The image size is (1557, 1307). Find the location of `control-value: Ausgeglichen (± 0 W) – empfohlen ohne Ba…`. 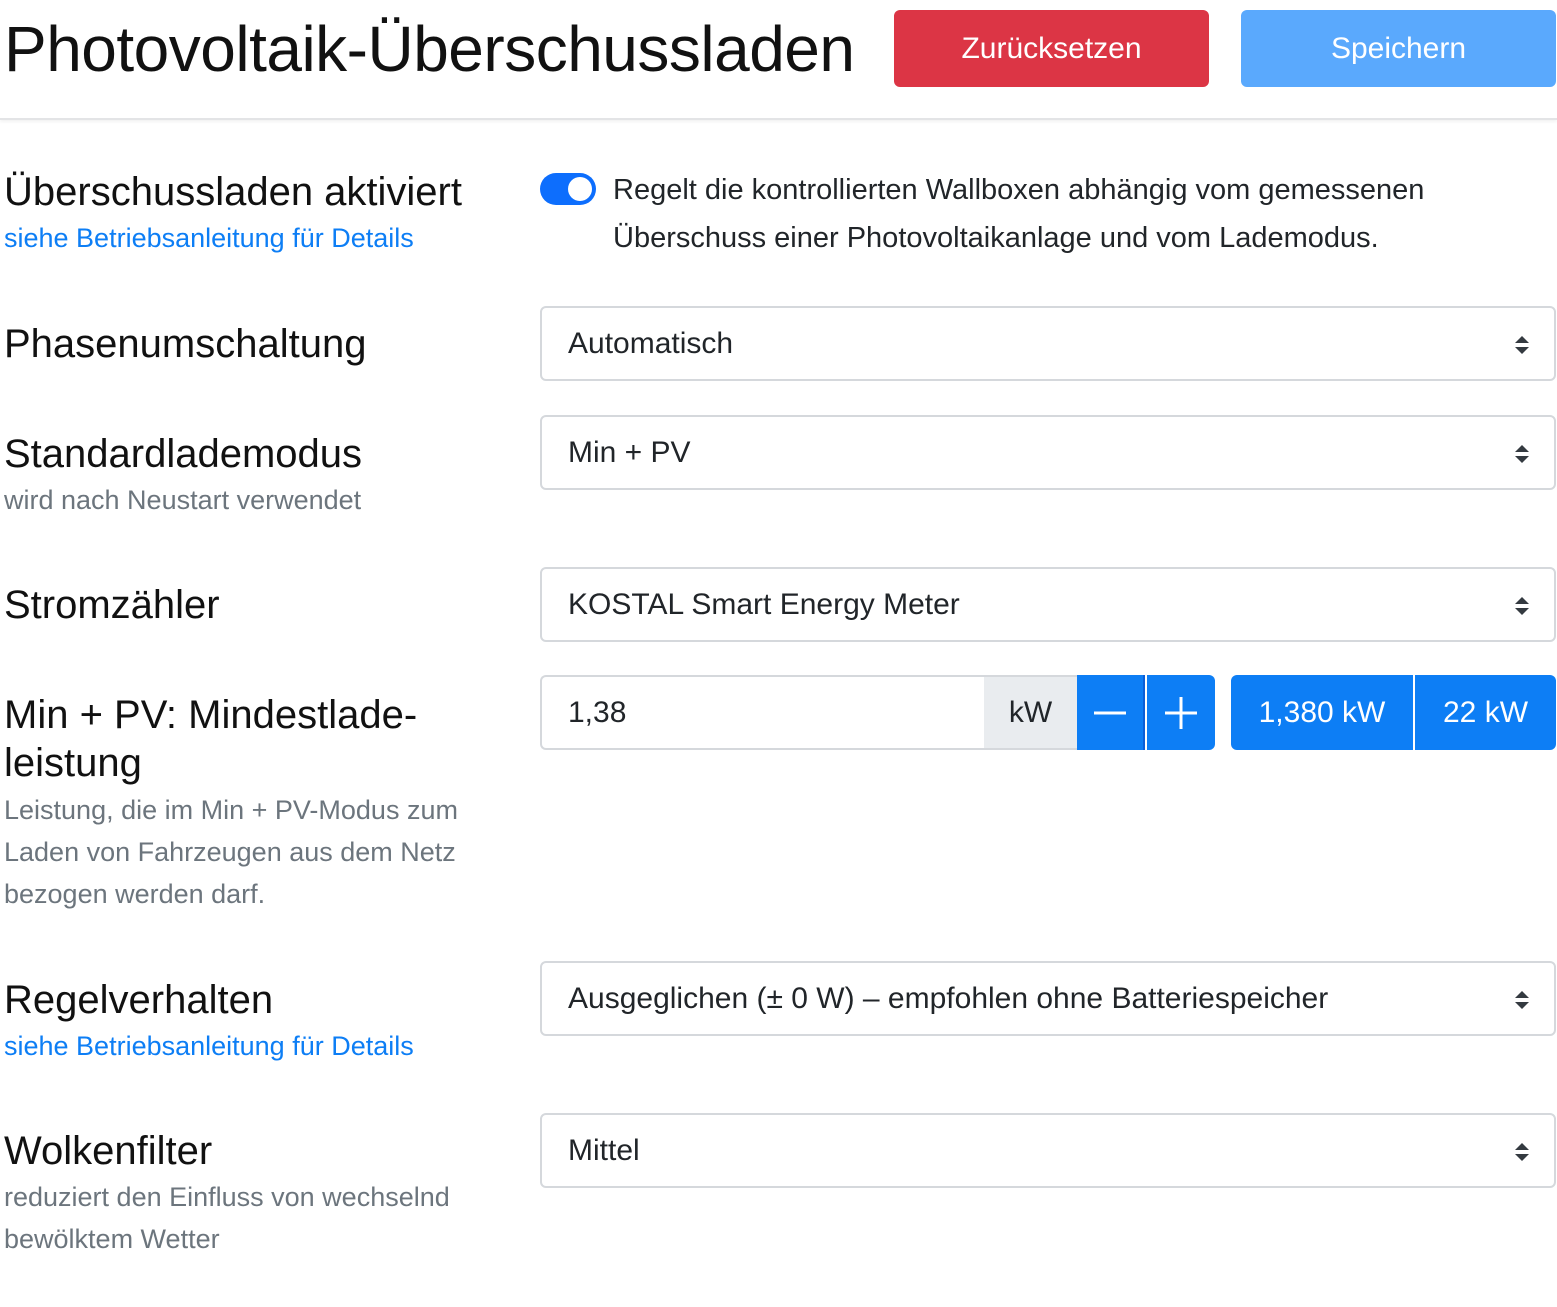

control-value: Ausgeglichen (± 0 W) – empfohlen ohne Ba… is located at coordinates (948, 998).